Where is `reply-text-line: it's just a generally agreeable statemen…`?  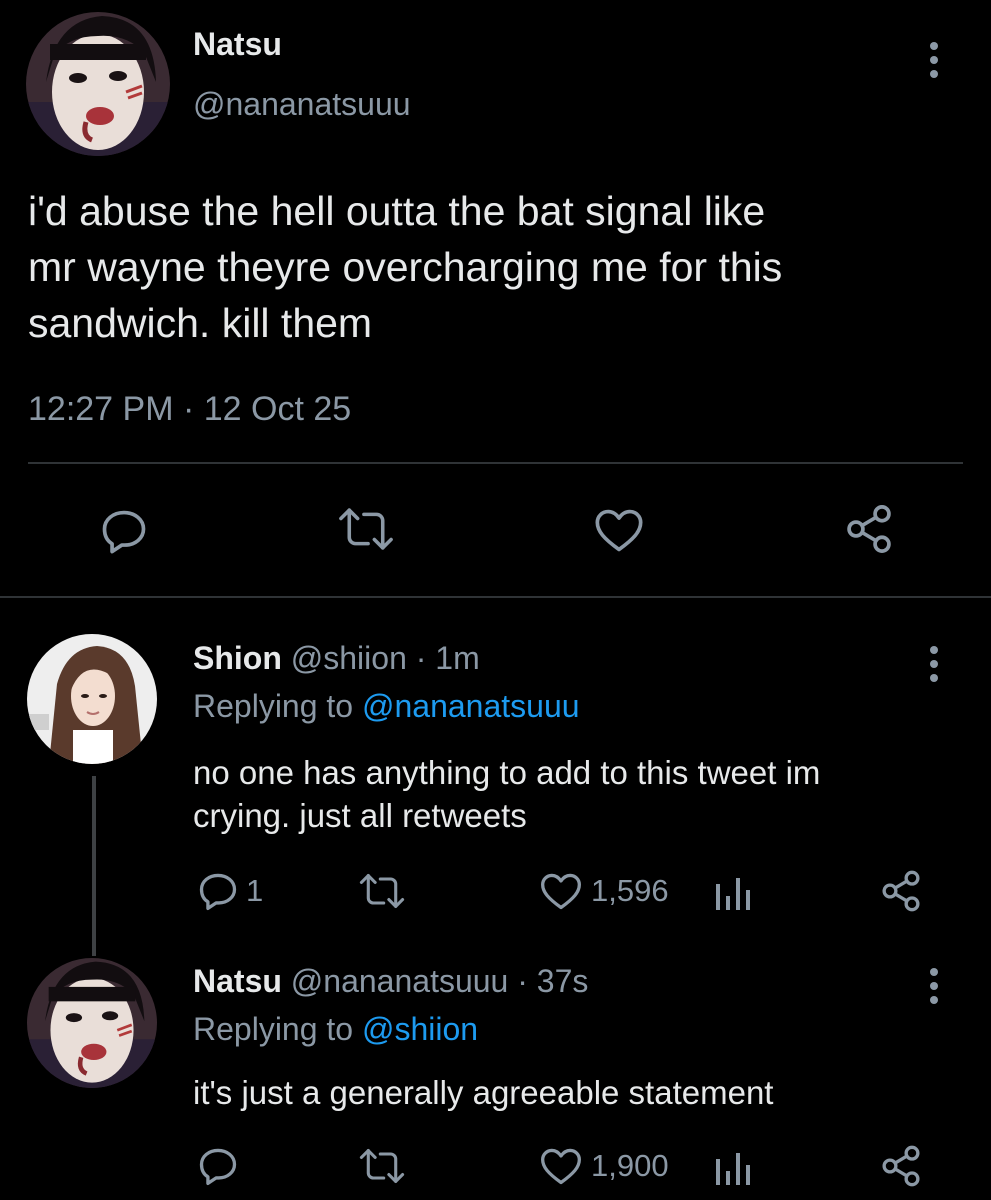 reply-text-line: it's just a generally agreeable statemen… is located at coordinates (483, 1092).